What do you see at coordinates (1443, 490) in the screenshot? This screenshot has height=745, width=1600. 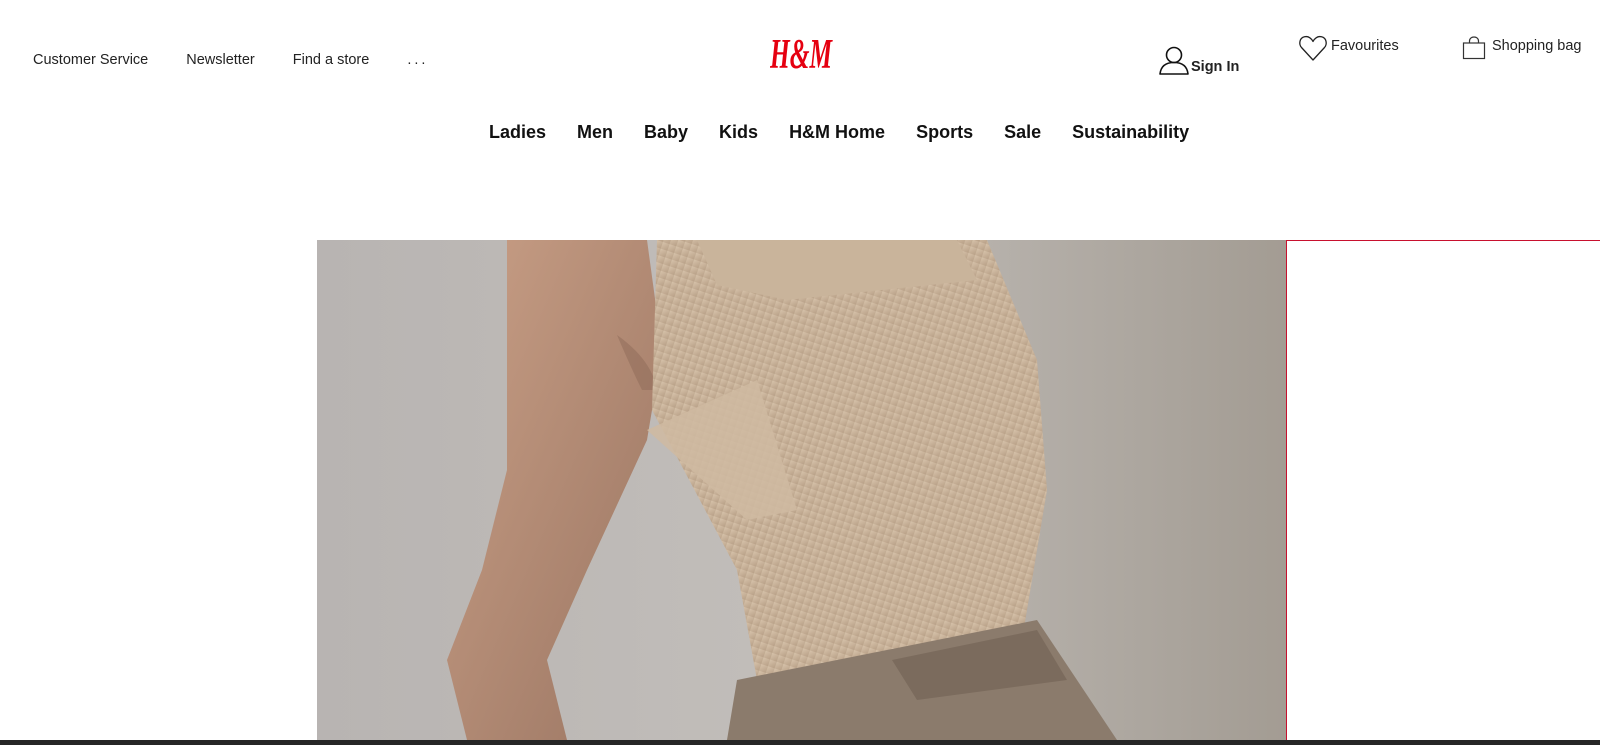 I see `side-panel` at bounding box center [1443, 490].